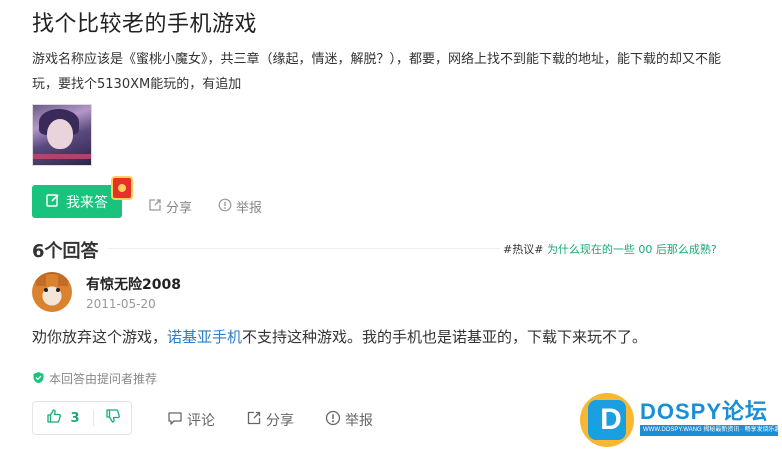 This screenshot has height=456, width=782. Describe the element at coordinates (179, 208) in the screenshot. I see `share-label: 分享` at that location.